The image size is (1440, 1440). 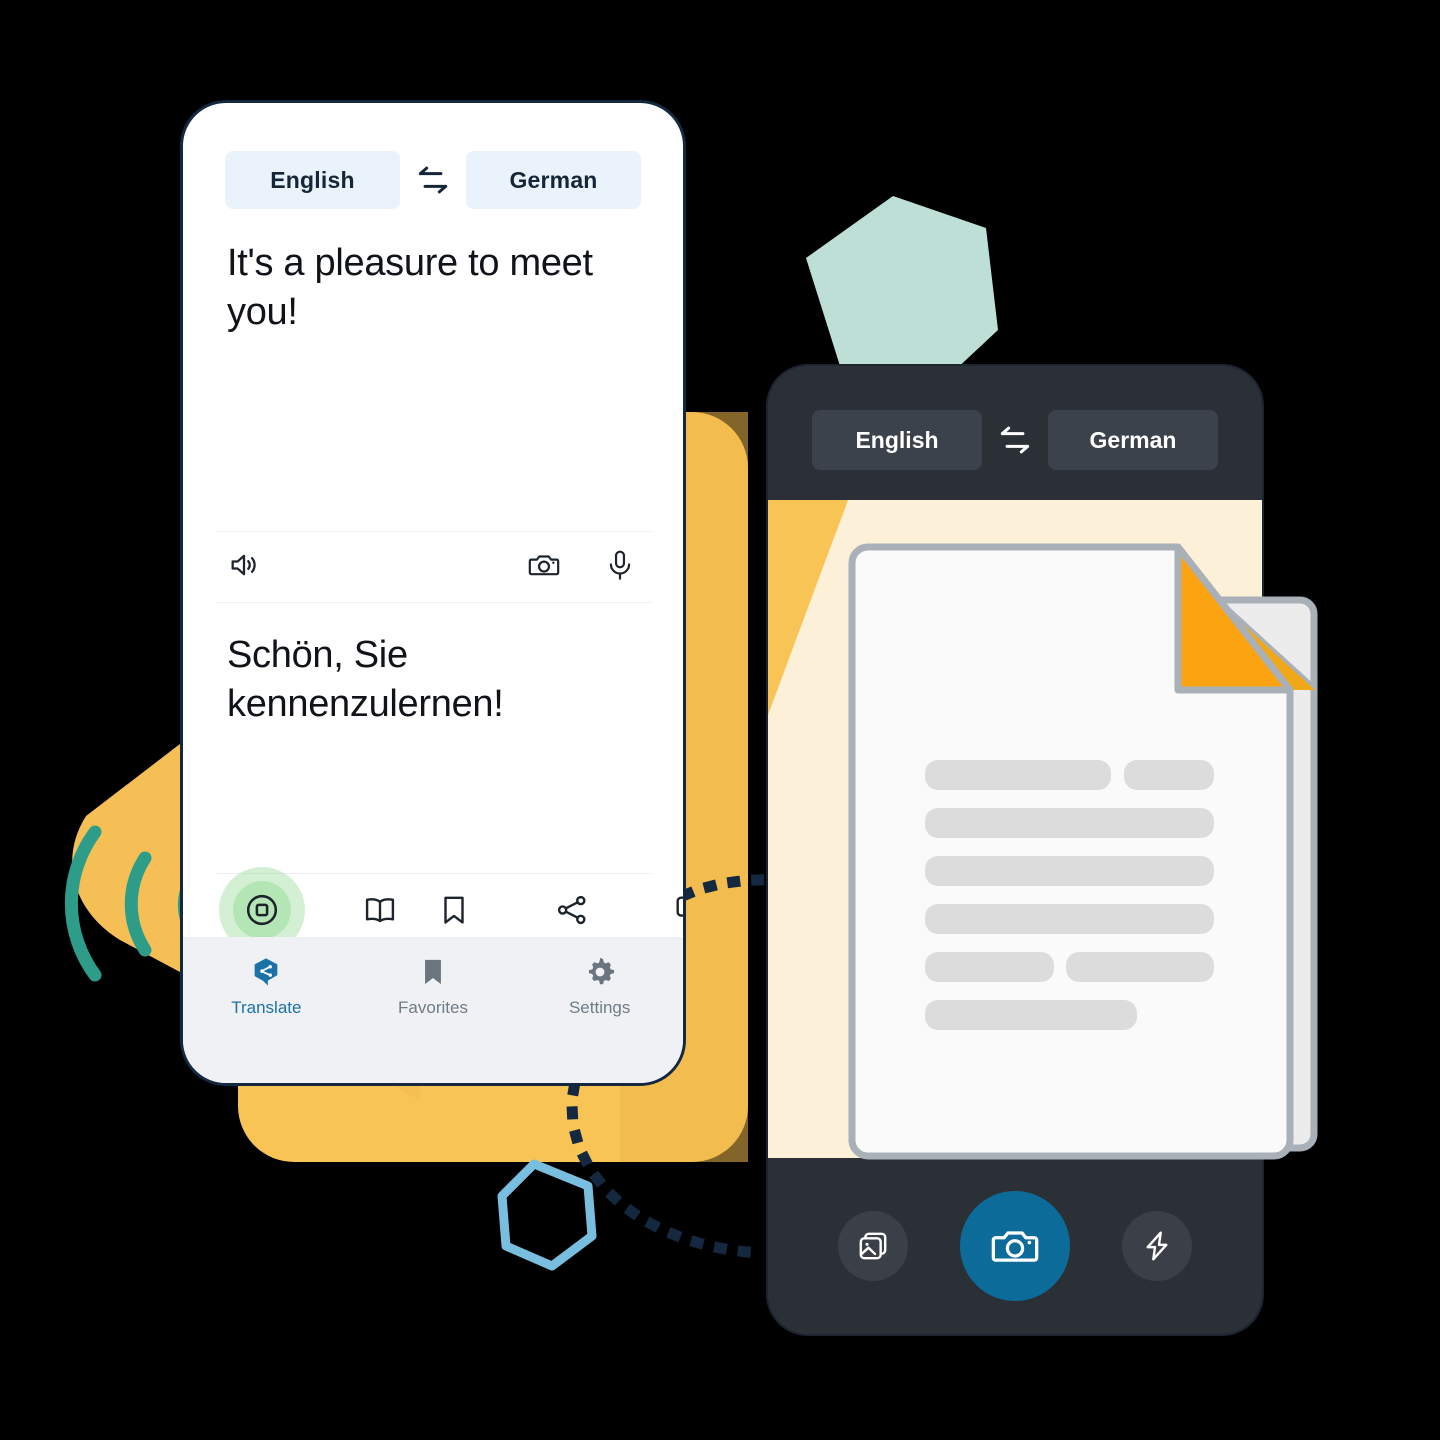 I want to click on document-front-page, so click(x=1071, y=851).